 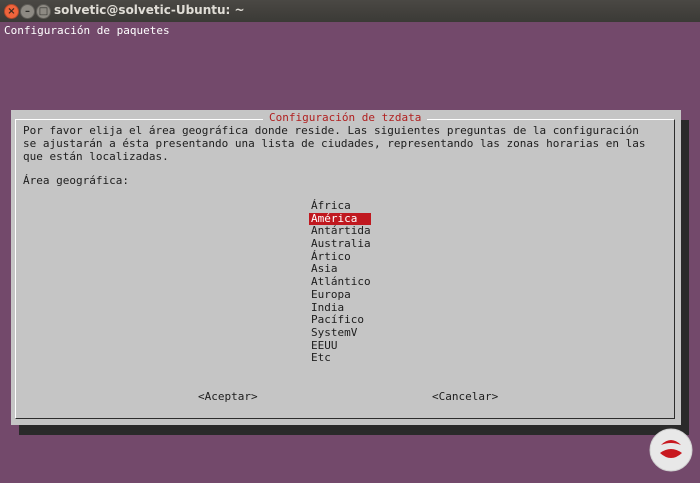 What do you see at coordinates (11, 11) in the screenshot?
I see `close-window-button: ×` at bounding box center [11, 11].